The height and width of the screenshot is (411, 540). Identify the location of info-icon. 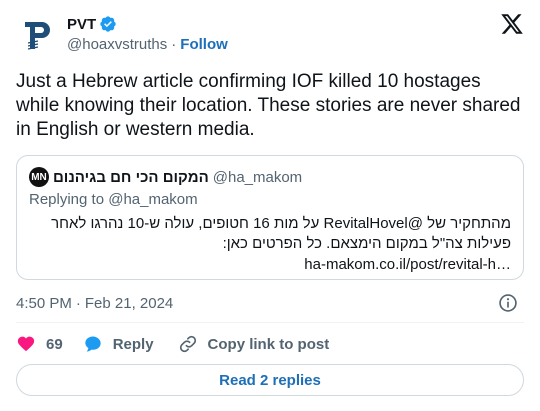
(508, 303).